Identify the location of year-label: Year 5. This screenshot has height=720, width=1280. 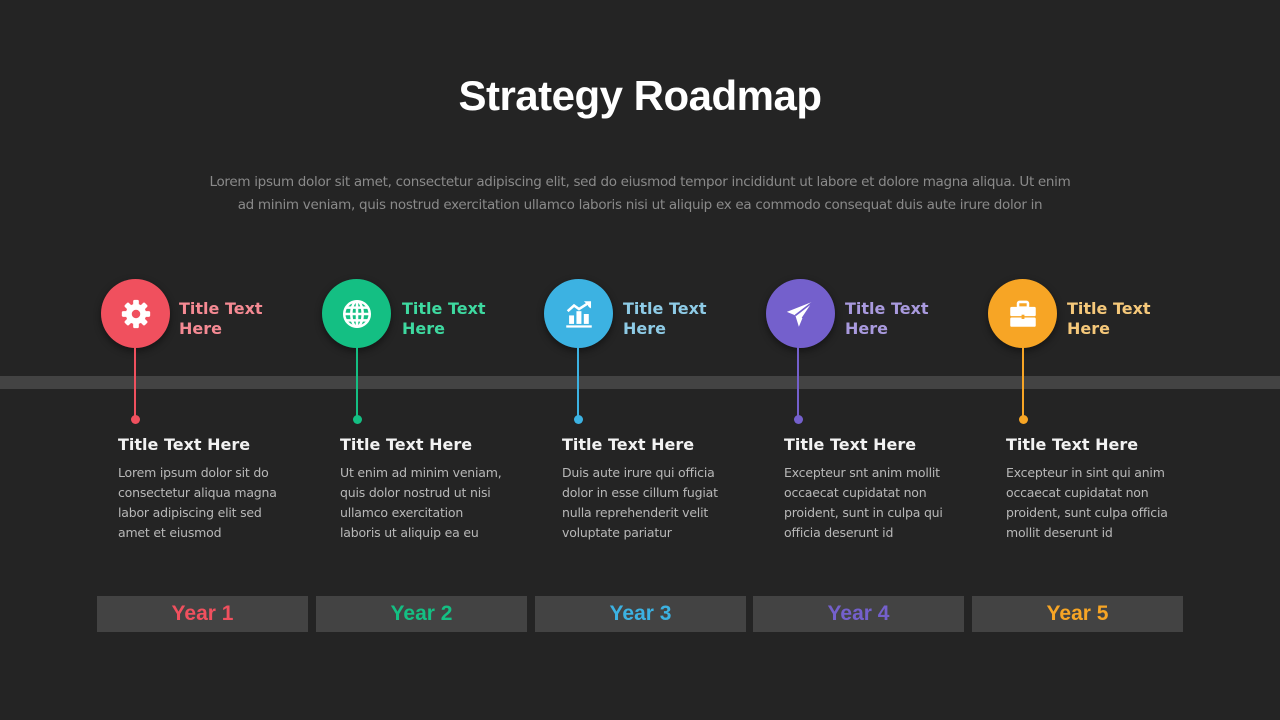
(1077, 614).